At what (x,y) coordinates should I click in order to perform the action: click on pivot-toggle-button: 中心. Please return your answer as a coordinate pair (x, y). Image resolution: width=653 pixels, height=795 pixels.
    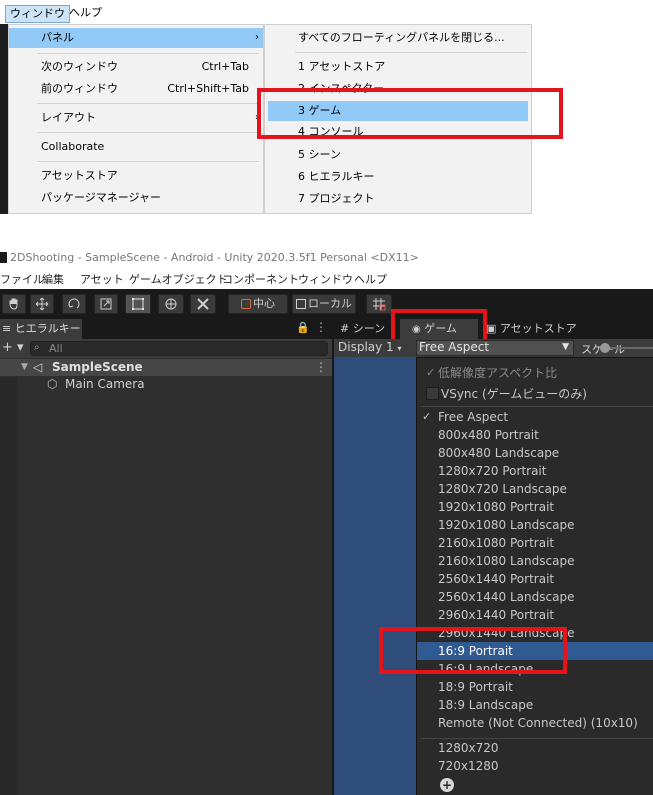
    Looking at the image, I should click on (258, 304).